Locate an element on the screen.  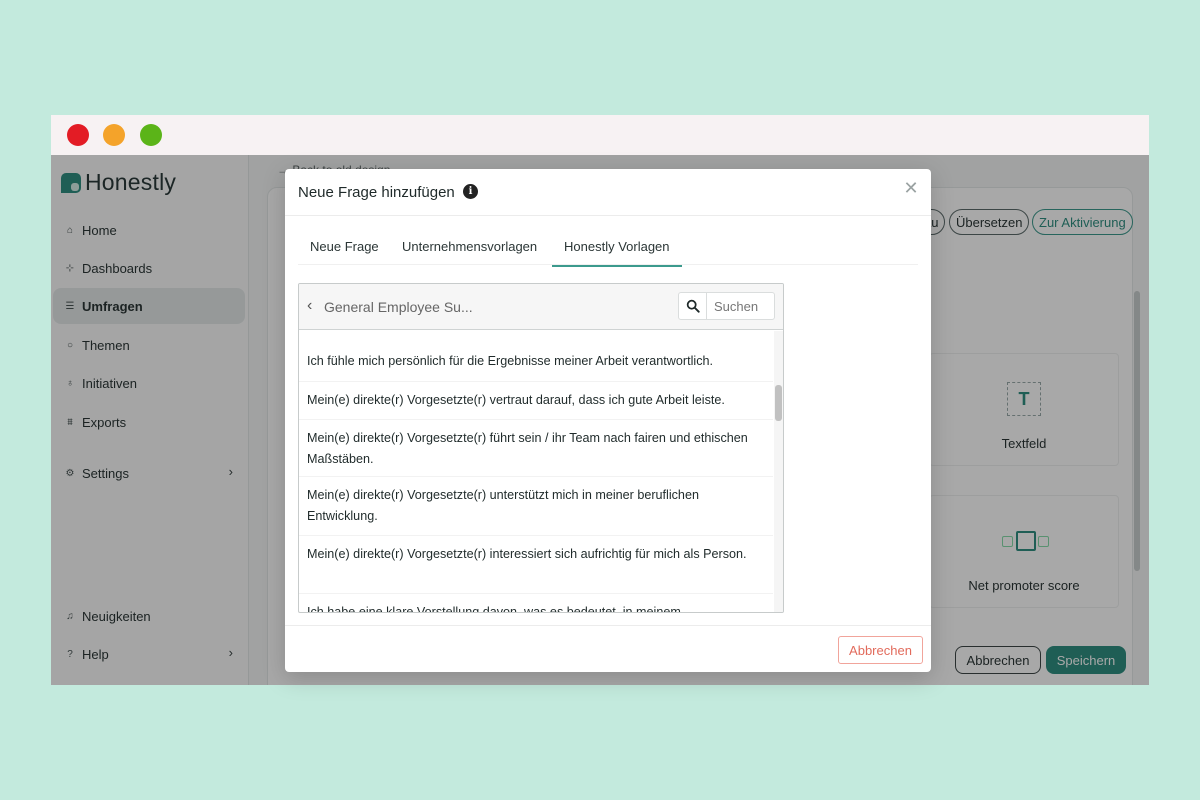
tab-neue-frage: Neue Frage is located at coordinates (344, 253).